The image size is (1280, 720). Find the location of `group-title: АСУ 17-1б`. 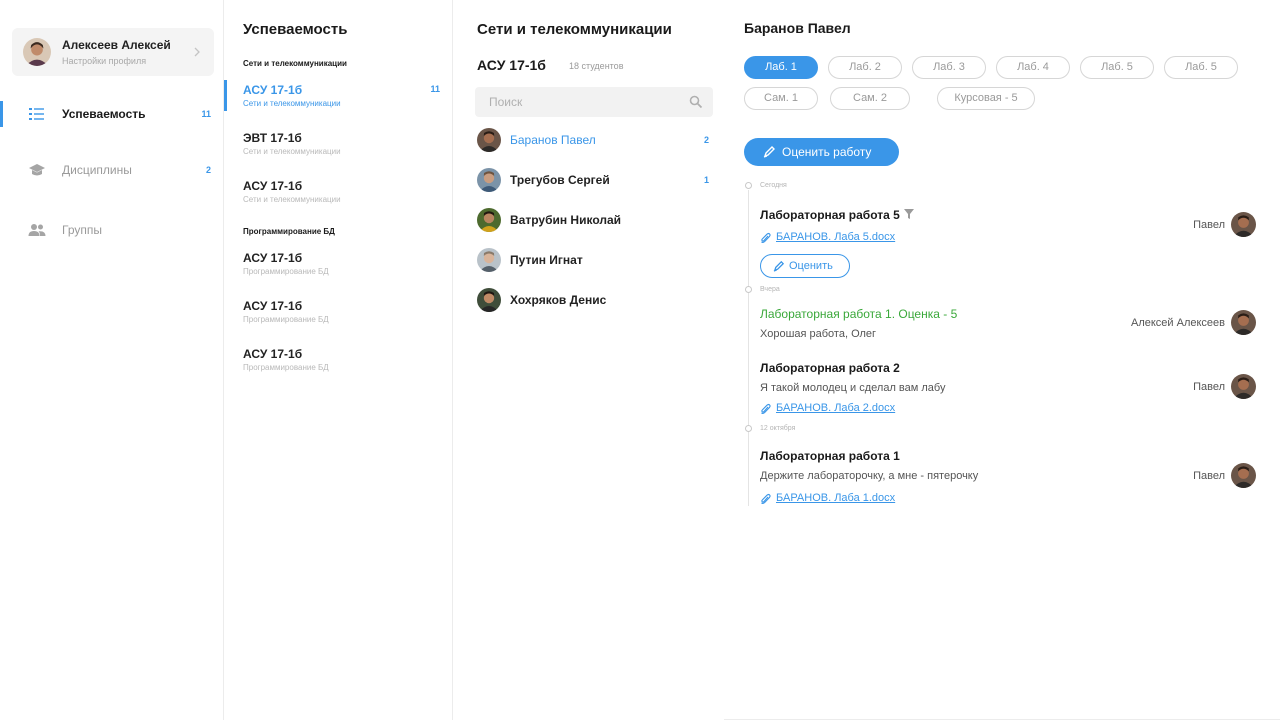

group-title: АСУ 17-1б is located at coordinates (511, 65).